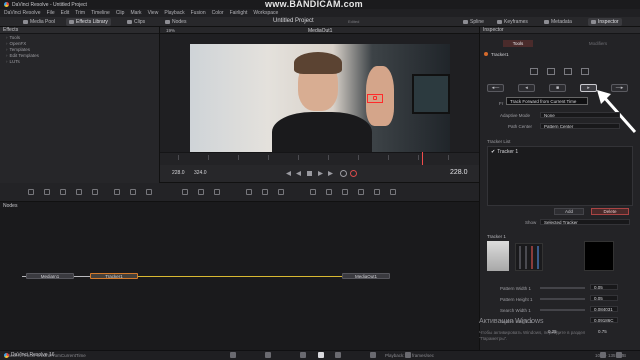 The image size is (640, 360). What do you see at coordinates (604, 309) in the screenshot?
I see `param-search-width-value: 0.084031` at bounding box center [604, 309].